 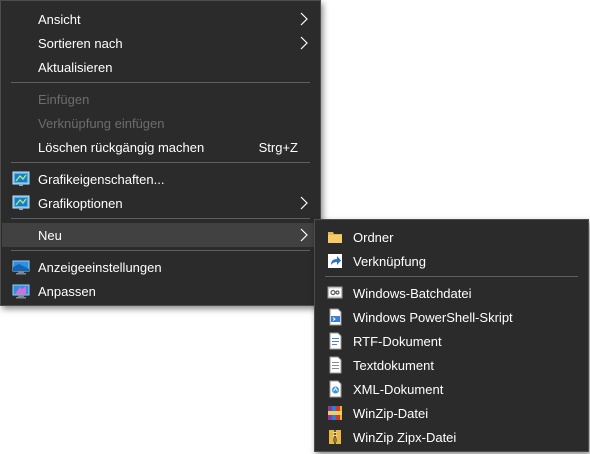 I want to click on menu-item-anzeigeeinstellungen: Anzeigeeinstellungen, so click(x=160, y=267).